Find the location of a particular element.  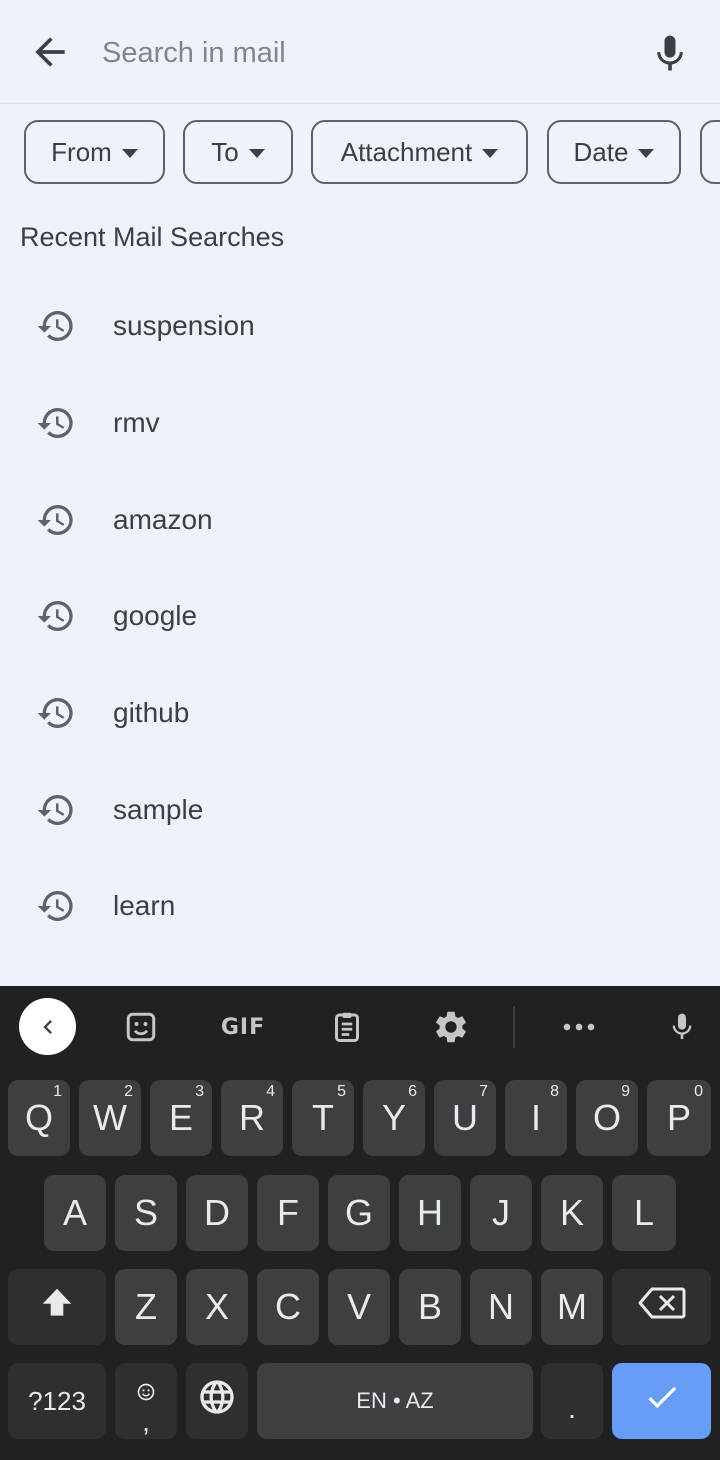

key-label: D is located at coordinates (217, 1212).